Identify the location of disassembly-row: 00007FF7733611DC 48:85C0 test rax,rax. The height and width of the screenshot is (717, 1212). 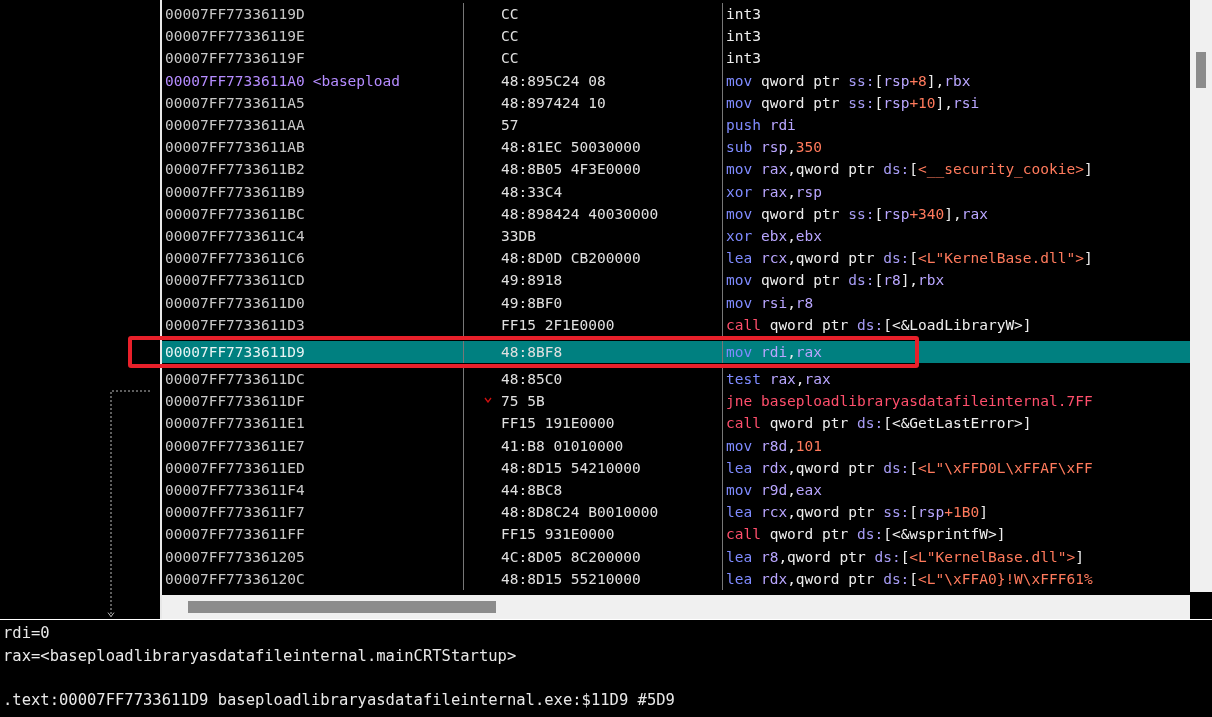
(676, 379).